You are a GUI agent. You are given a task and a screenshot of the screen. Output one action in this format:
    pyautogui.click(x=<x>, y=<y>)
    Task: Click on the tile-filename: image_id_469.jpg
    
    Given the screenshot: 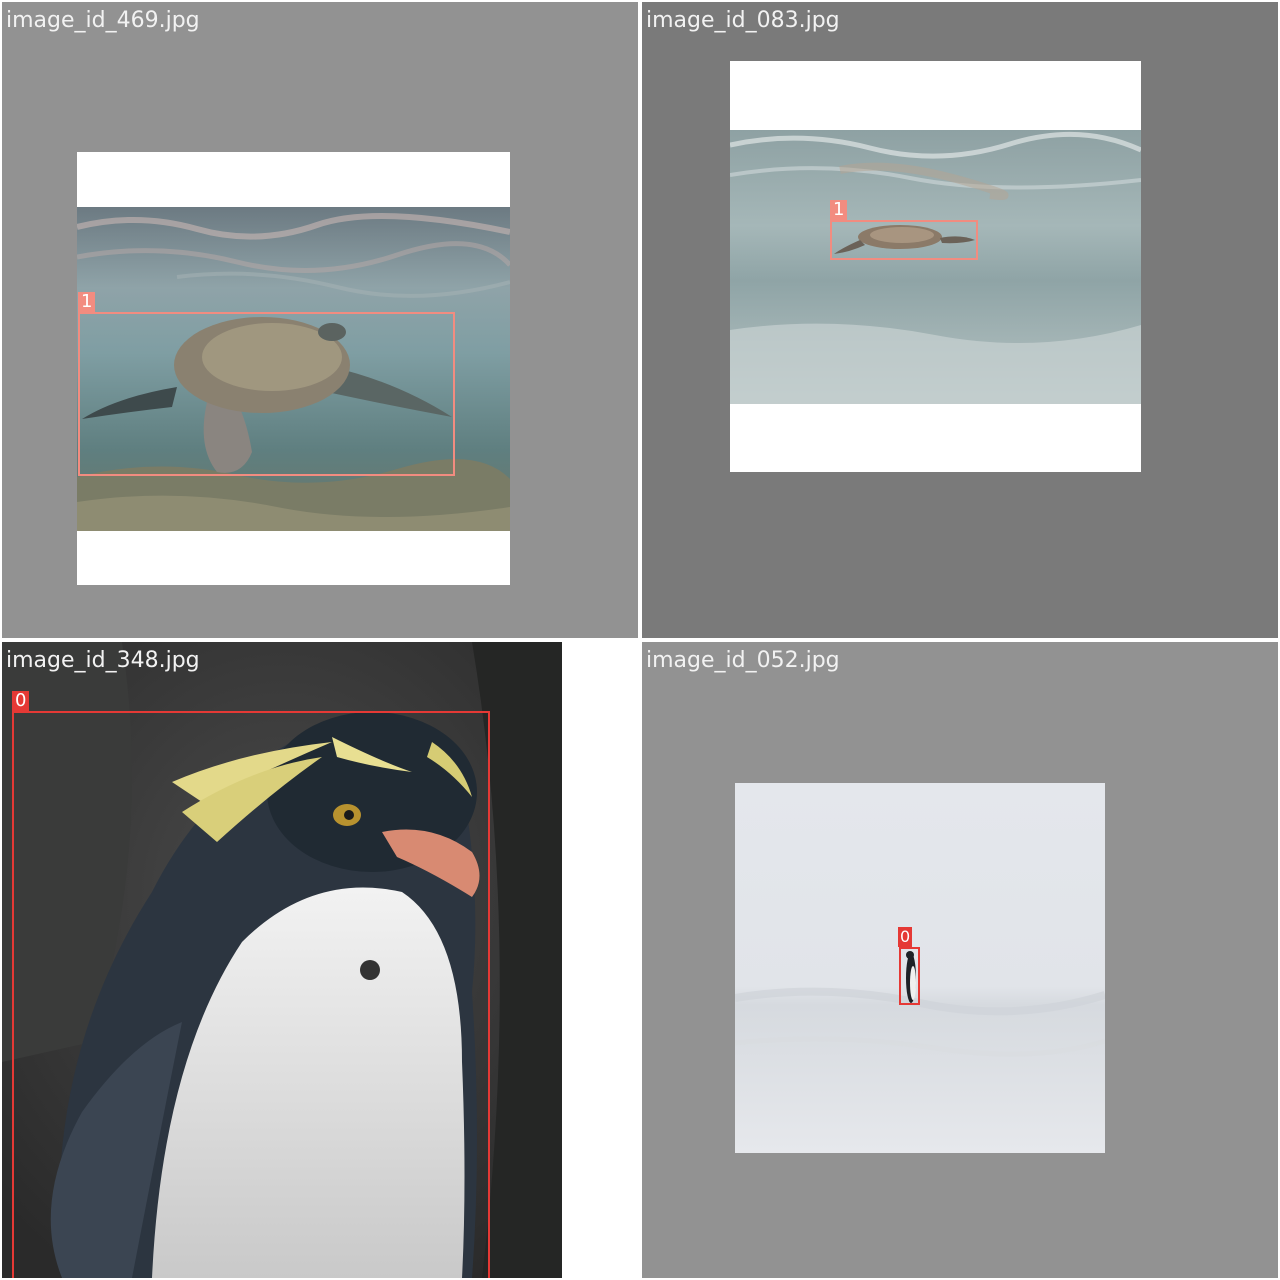 What is the action you would take?
    pyautogui.click(x=103, y=20)
    